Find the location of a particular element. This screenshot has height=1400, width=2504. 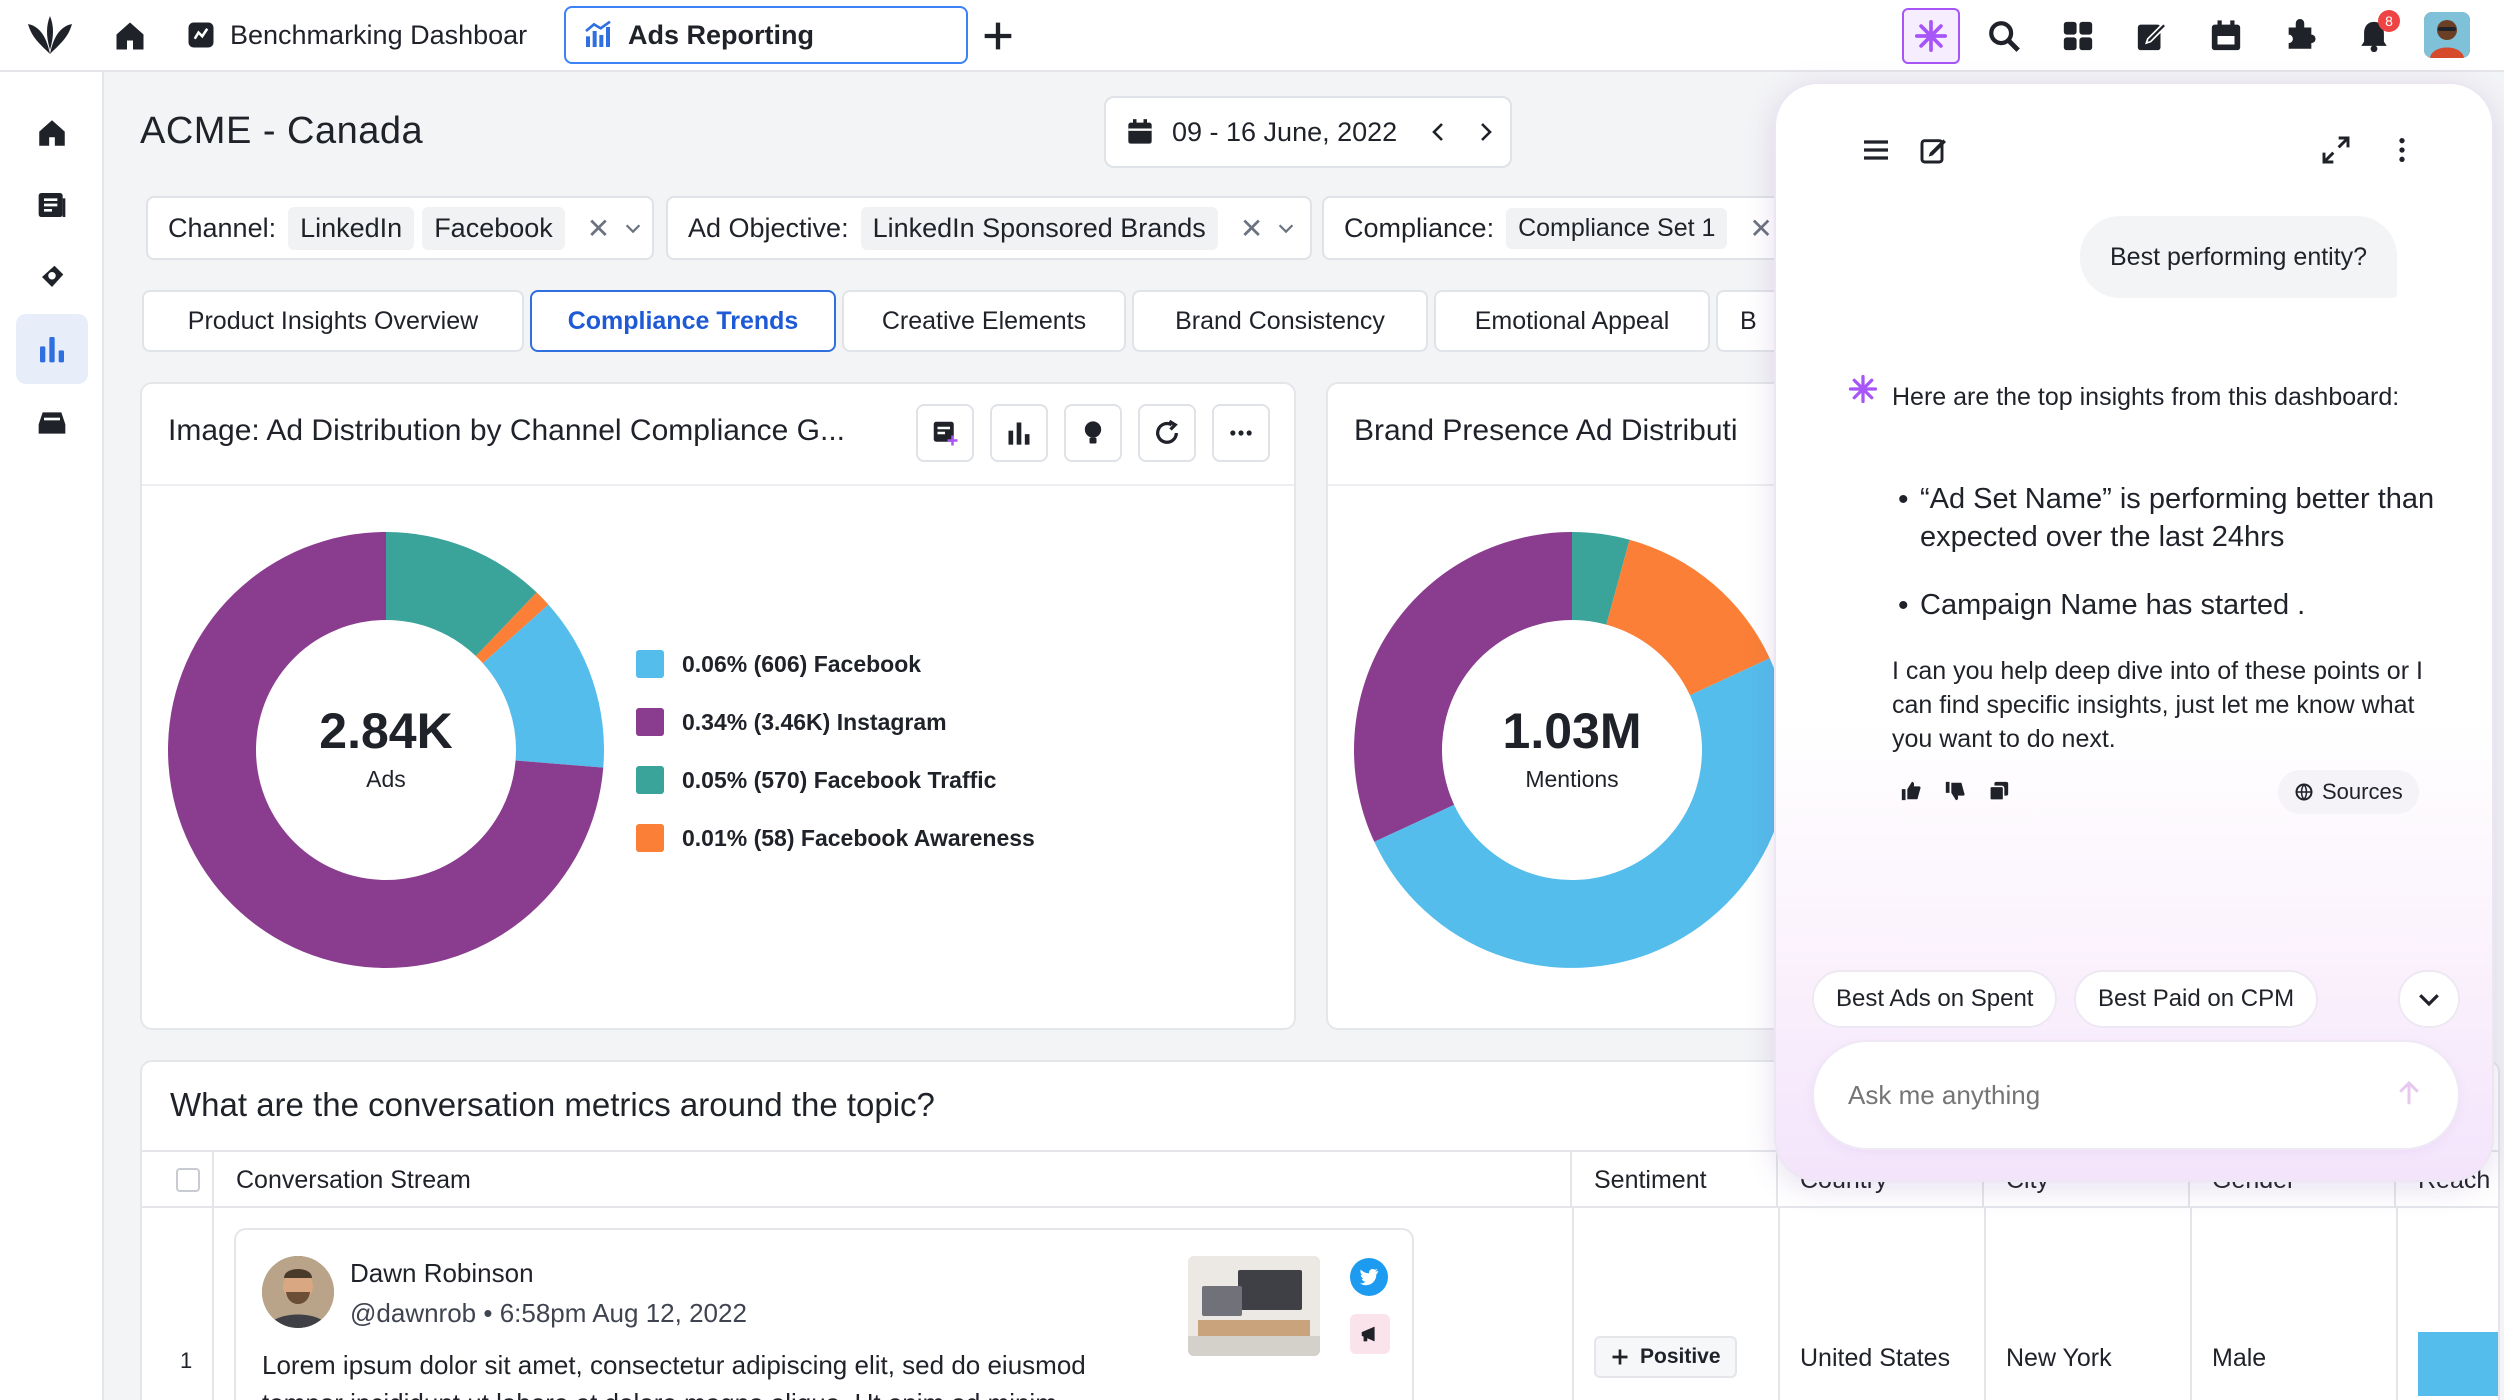

sidebar-item-analytics is located at coordinates (52, 349).